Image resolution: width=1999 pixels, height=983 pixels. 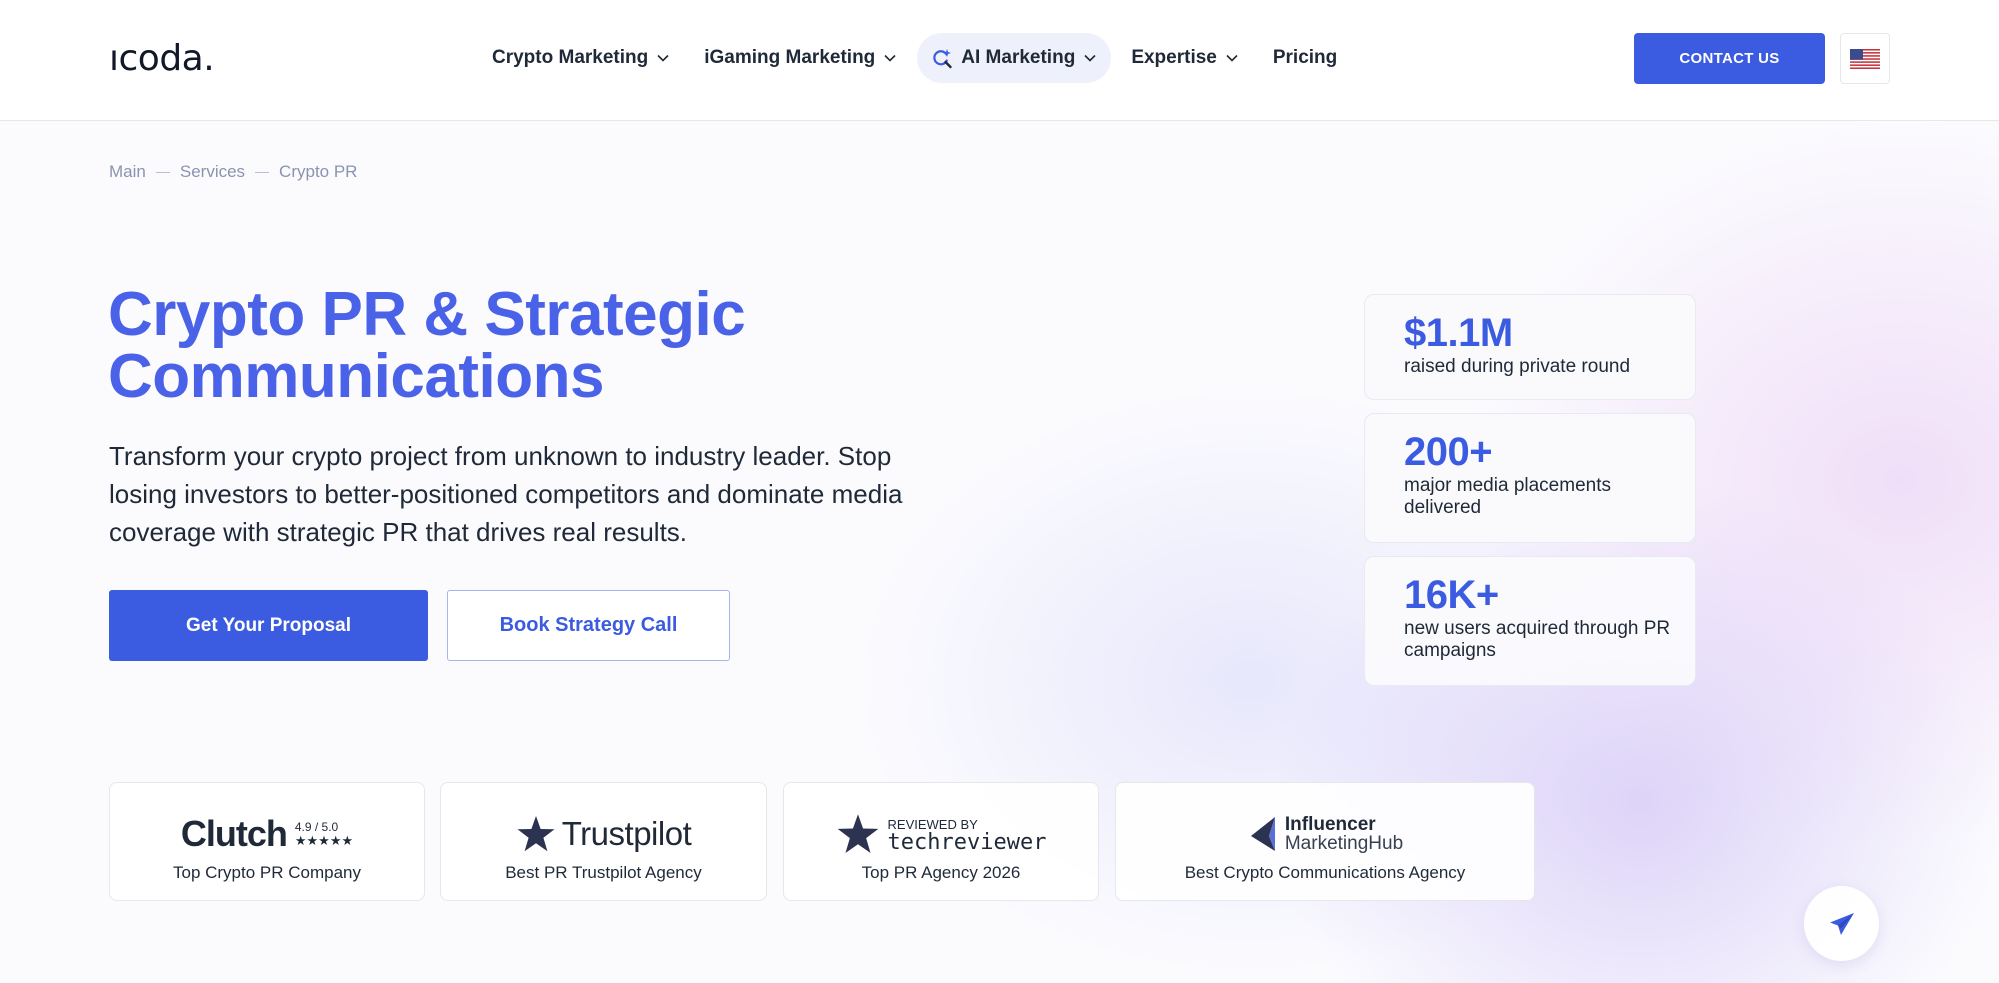 I want to click on award-caption: Best Crypto Communications Agency, so click(x=1325, y=872).